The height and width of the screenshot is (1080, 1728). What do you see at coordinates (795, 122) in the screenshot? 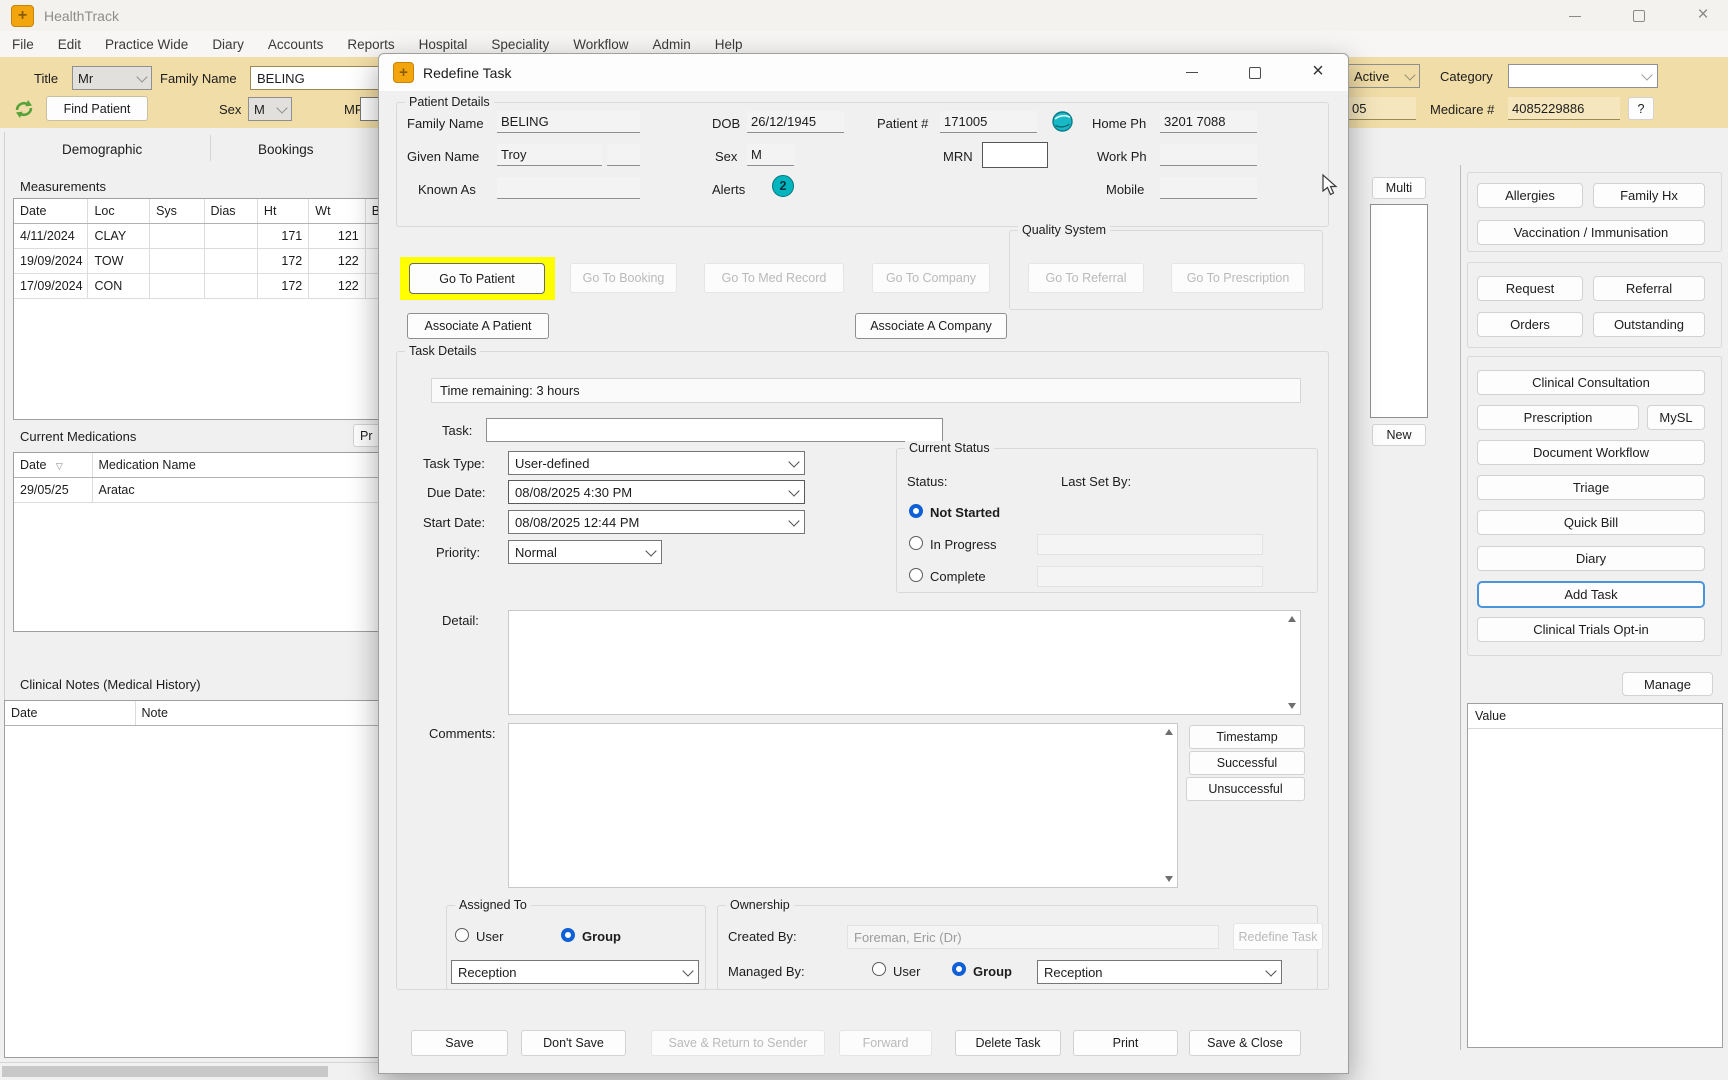
I see `dob-field: 26/12/1945` at bounding box center [795, 122].